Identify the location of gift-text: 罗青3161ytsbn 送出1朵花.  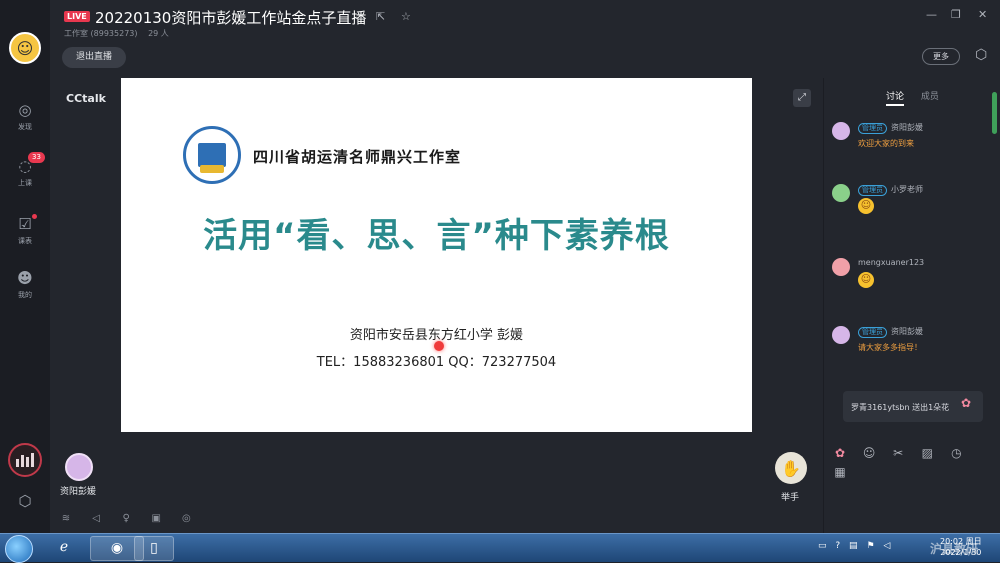
(900, 407).